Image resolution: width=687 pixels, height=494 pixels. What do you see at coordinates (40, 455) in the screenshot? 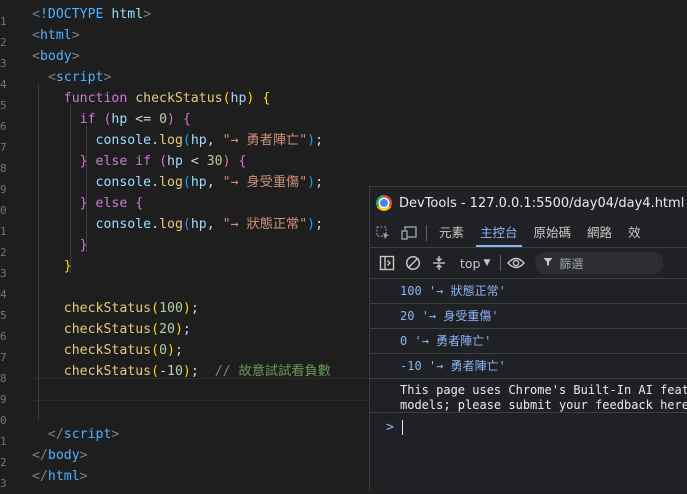
I see `code-token: </` at bounding box center [40, 455].